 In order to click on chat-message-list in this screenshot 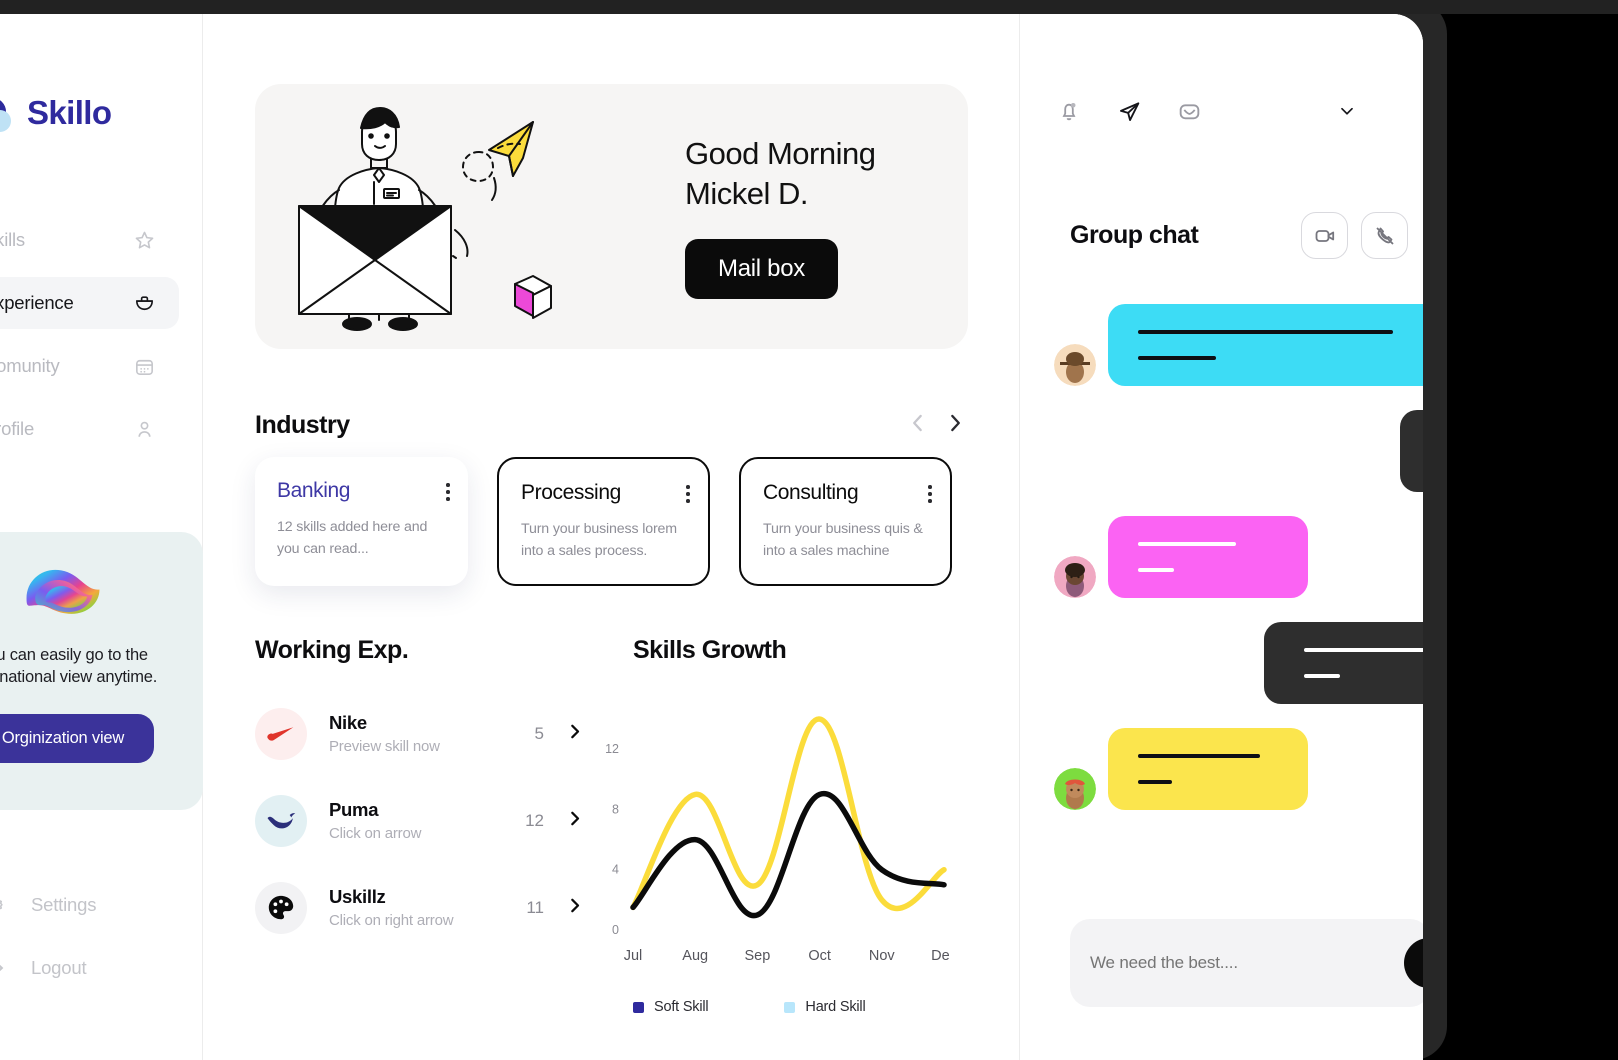, I will do `click(1238, 569)`.